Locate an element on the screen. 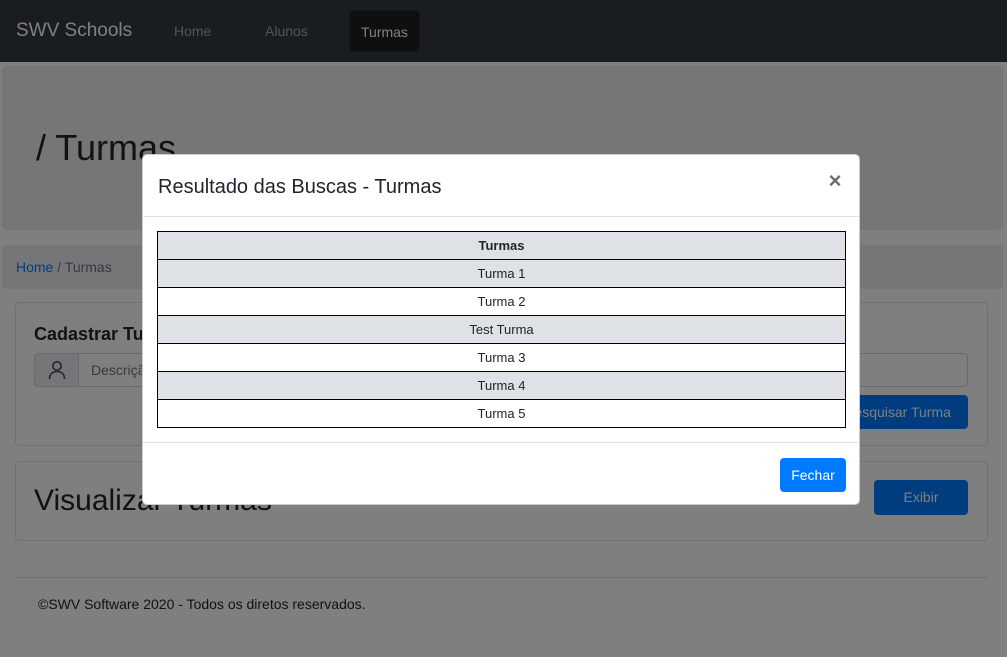 The width and height of the screenshot is (1007, 657). table-cell: Turma 4 is located at coordinates (501, 385).